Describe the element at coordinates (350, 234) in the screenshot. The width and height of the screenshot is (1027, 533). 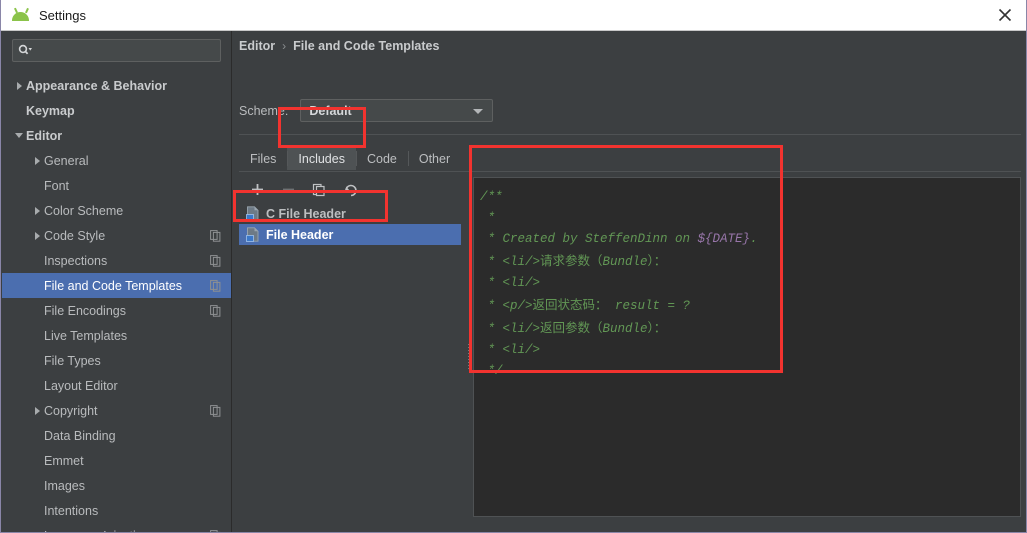
I see `template-list-item: File Header` at that location.